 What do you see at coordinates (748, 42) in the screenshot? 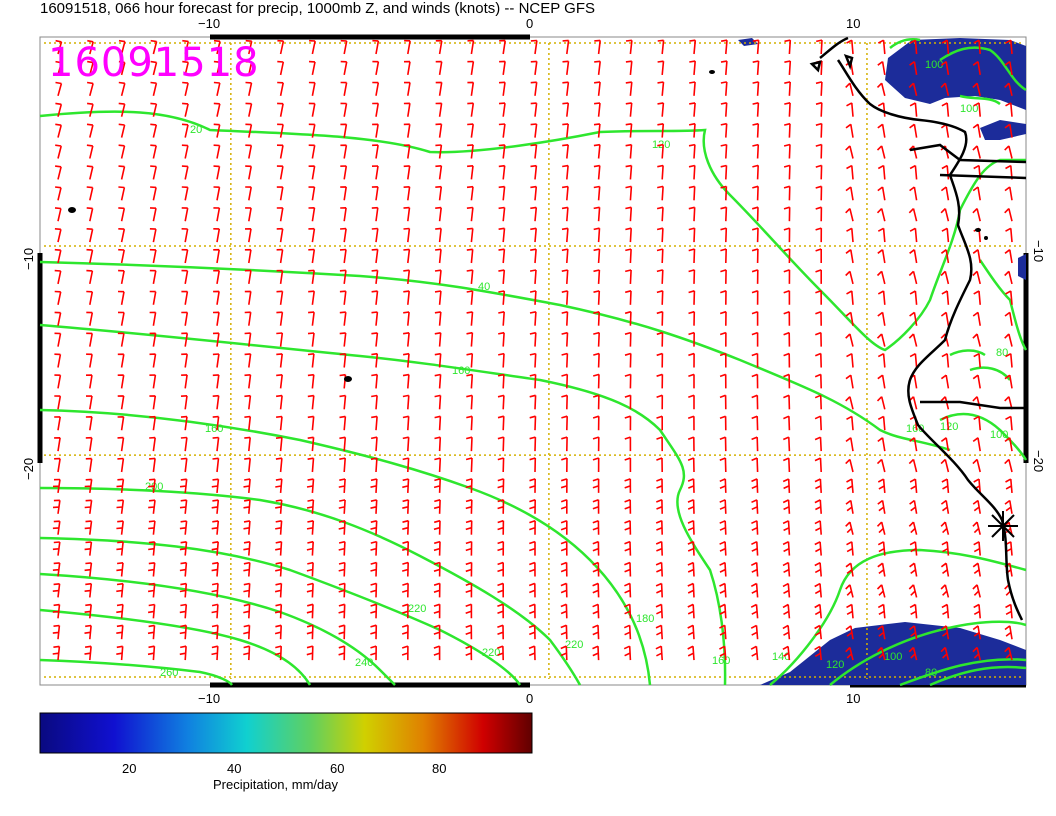
I see `precip-area-north-edge` at bounding box center [748, 42].